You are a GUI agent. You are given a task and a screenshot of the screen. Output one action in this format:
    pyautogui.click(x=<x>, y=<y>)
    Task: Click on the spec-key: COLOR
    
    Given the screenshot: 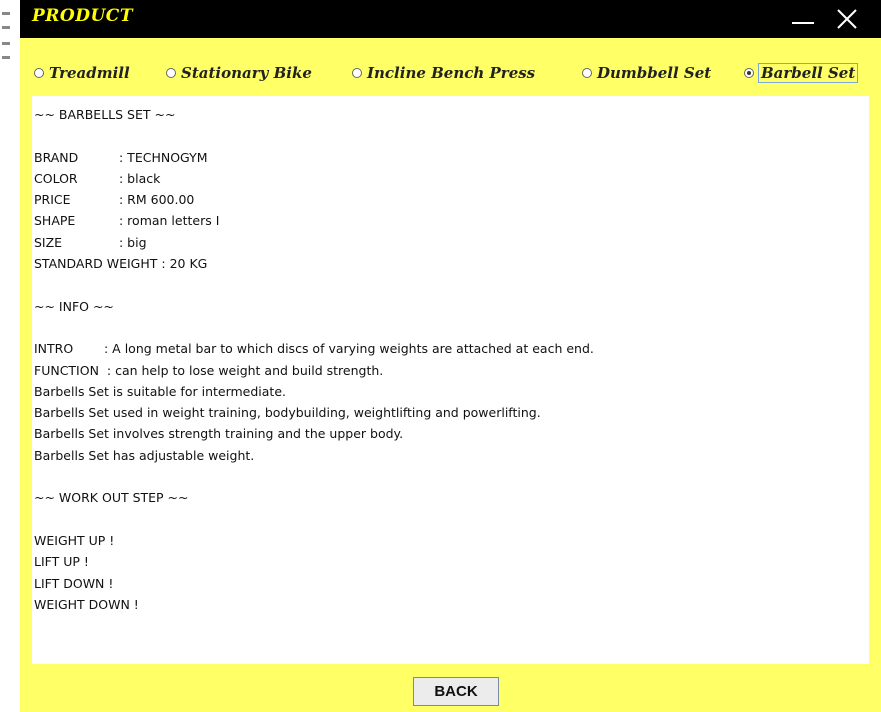 What is the action you would take?
    pyautogui.click(x=56, y=178)
    